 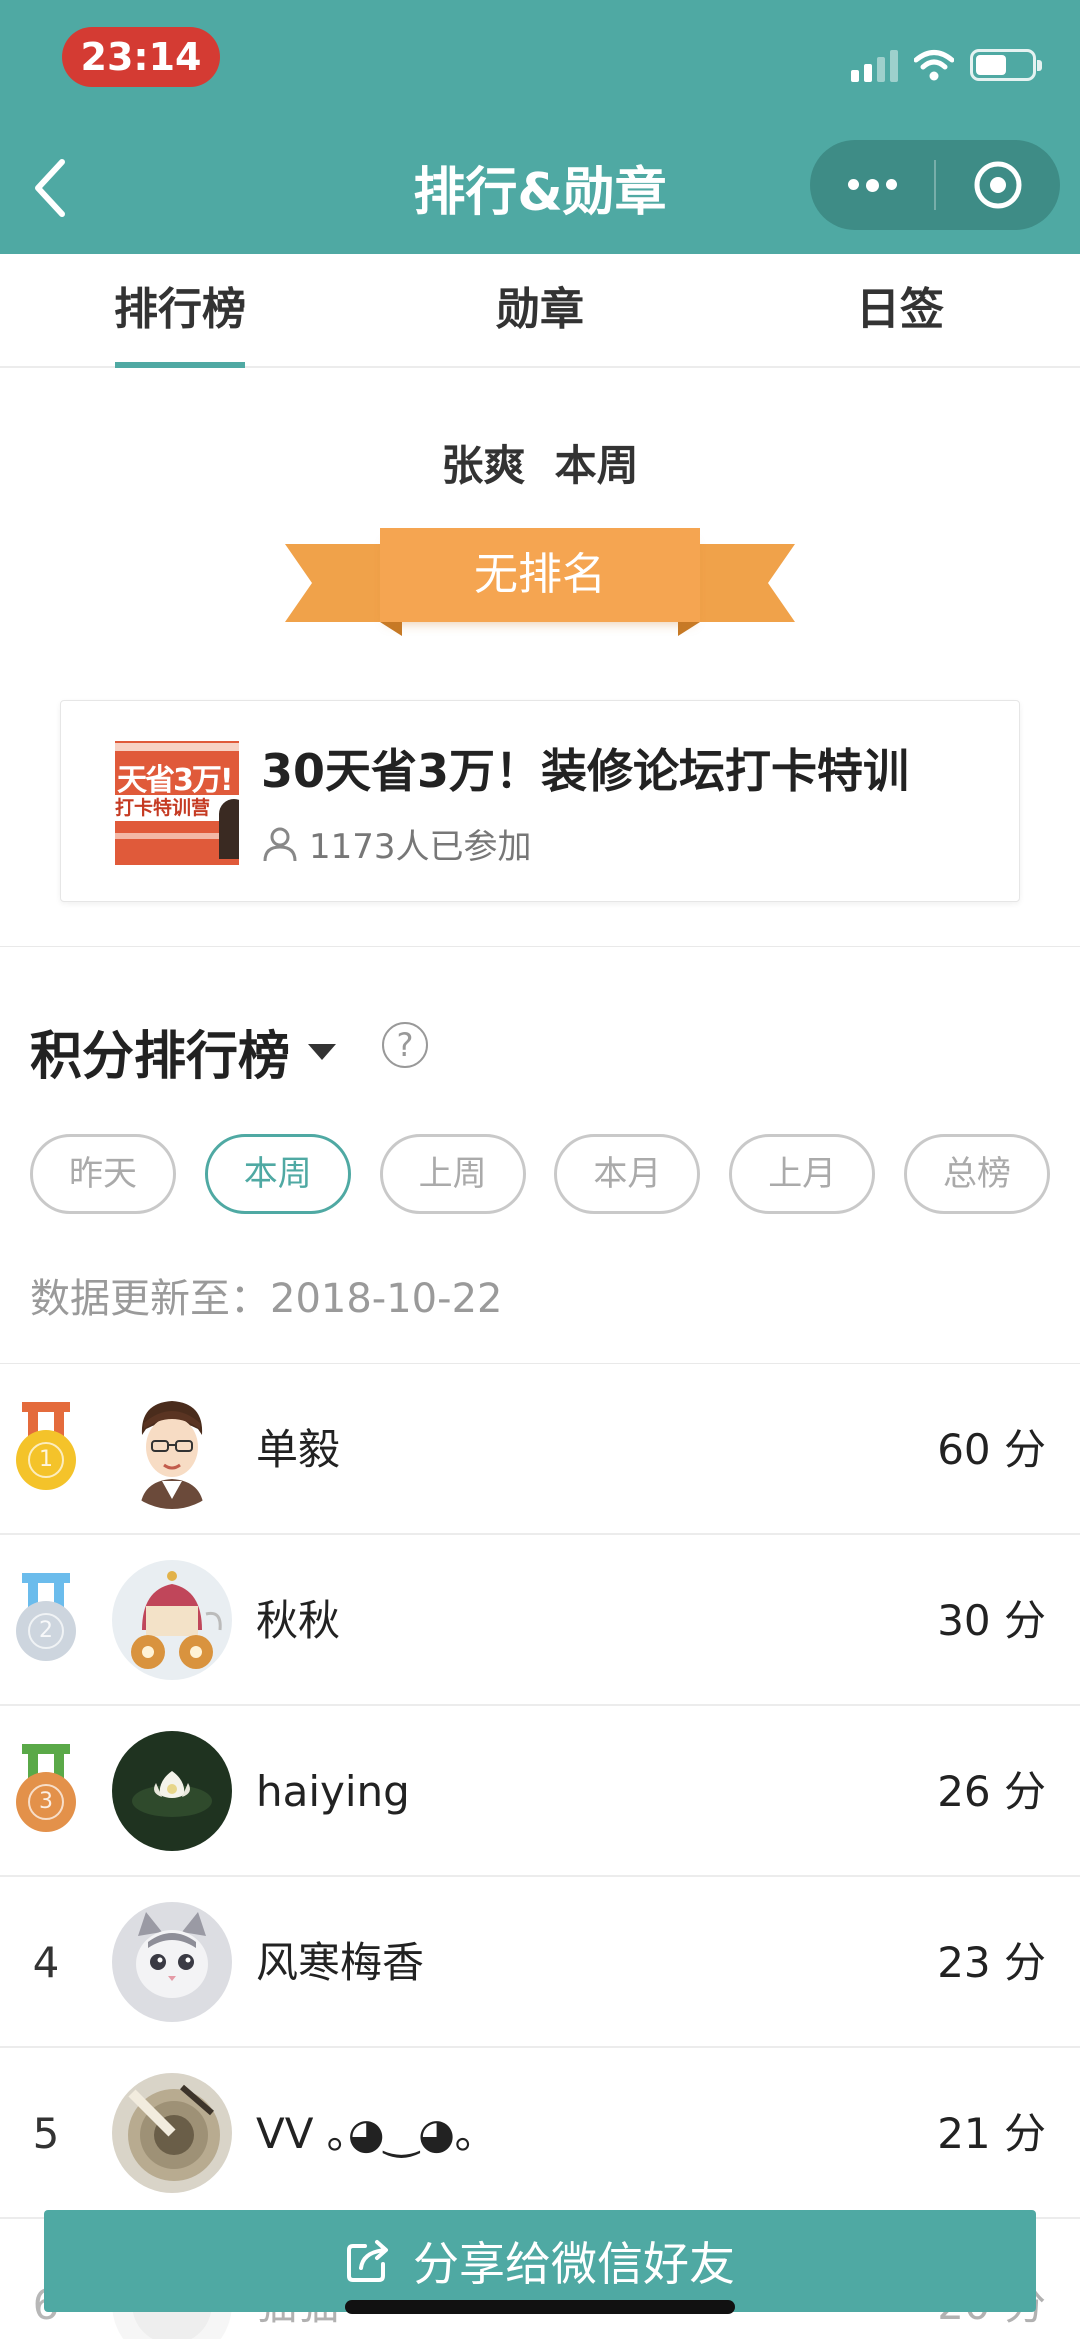 What do you see at coordinates (540, 801) in the screenshot?
I see `promo-card: 天省3万! 打卡特训营 30天省3万！装修论坛打卡特训 1173人已参加` at bounding box center [540, 801].